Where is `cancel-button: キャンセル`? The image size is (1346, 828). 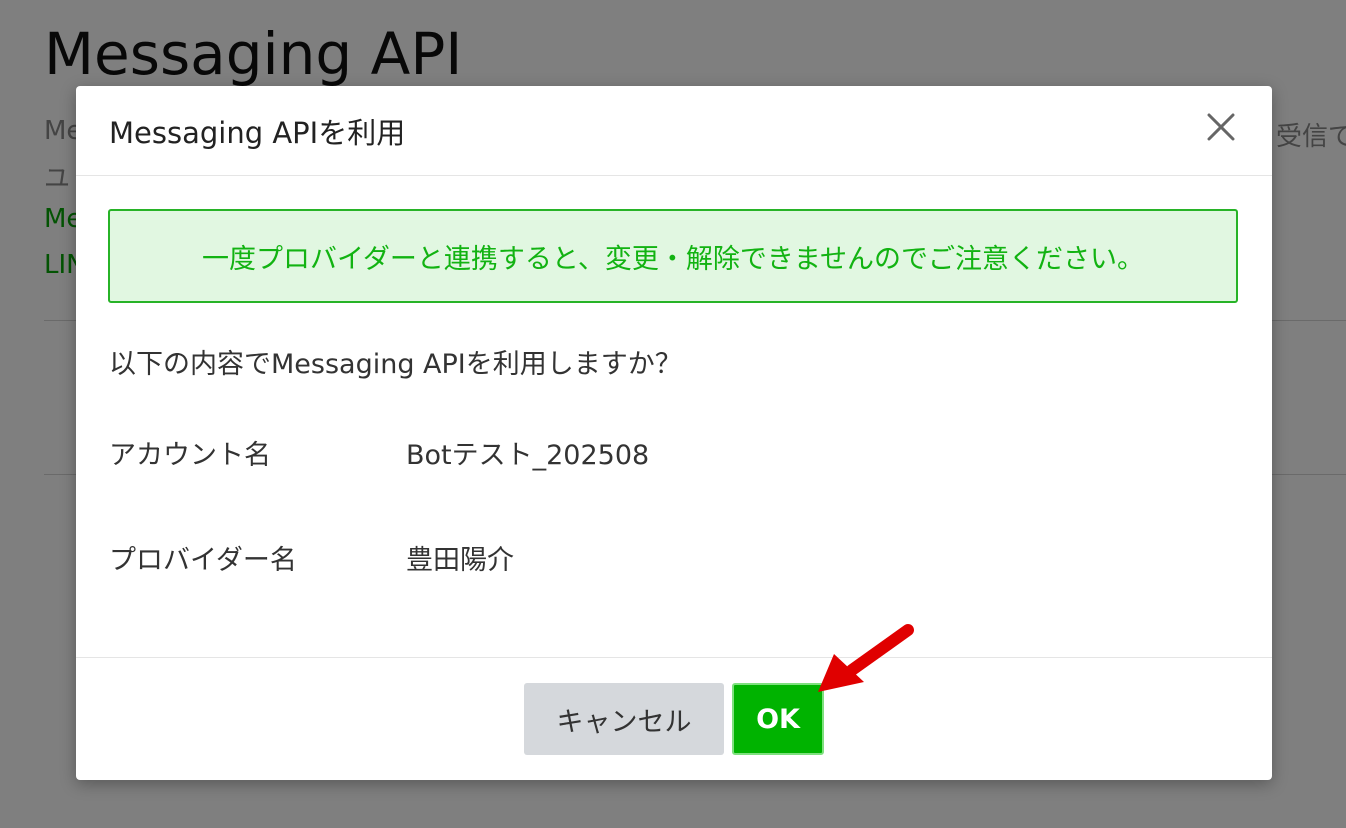 cancel-button: キャンセル is located at coordinates (624, 719).